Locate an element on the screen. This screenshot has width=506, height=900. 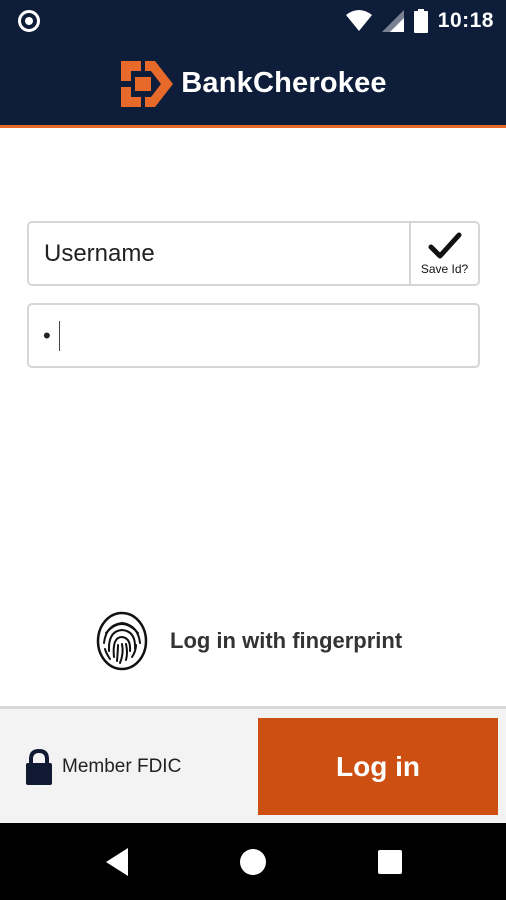
home-icon is located at coordinates (253, 862).